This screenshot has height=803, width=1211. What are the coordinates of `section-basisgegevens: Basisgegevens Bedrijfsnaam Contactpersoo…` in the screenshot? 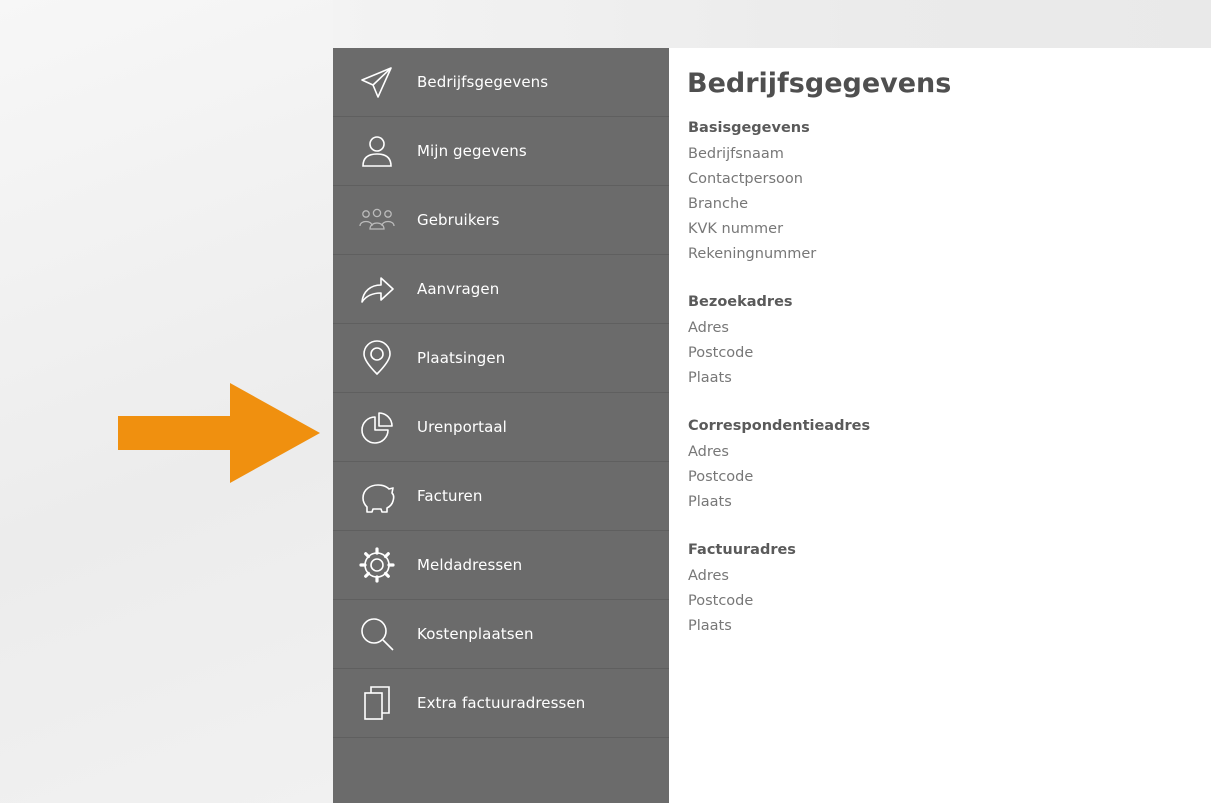 It's located at (752, 193).